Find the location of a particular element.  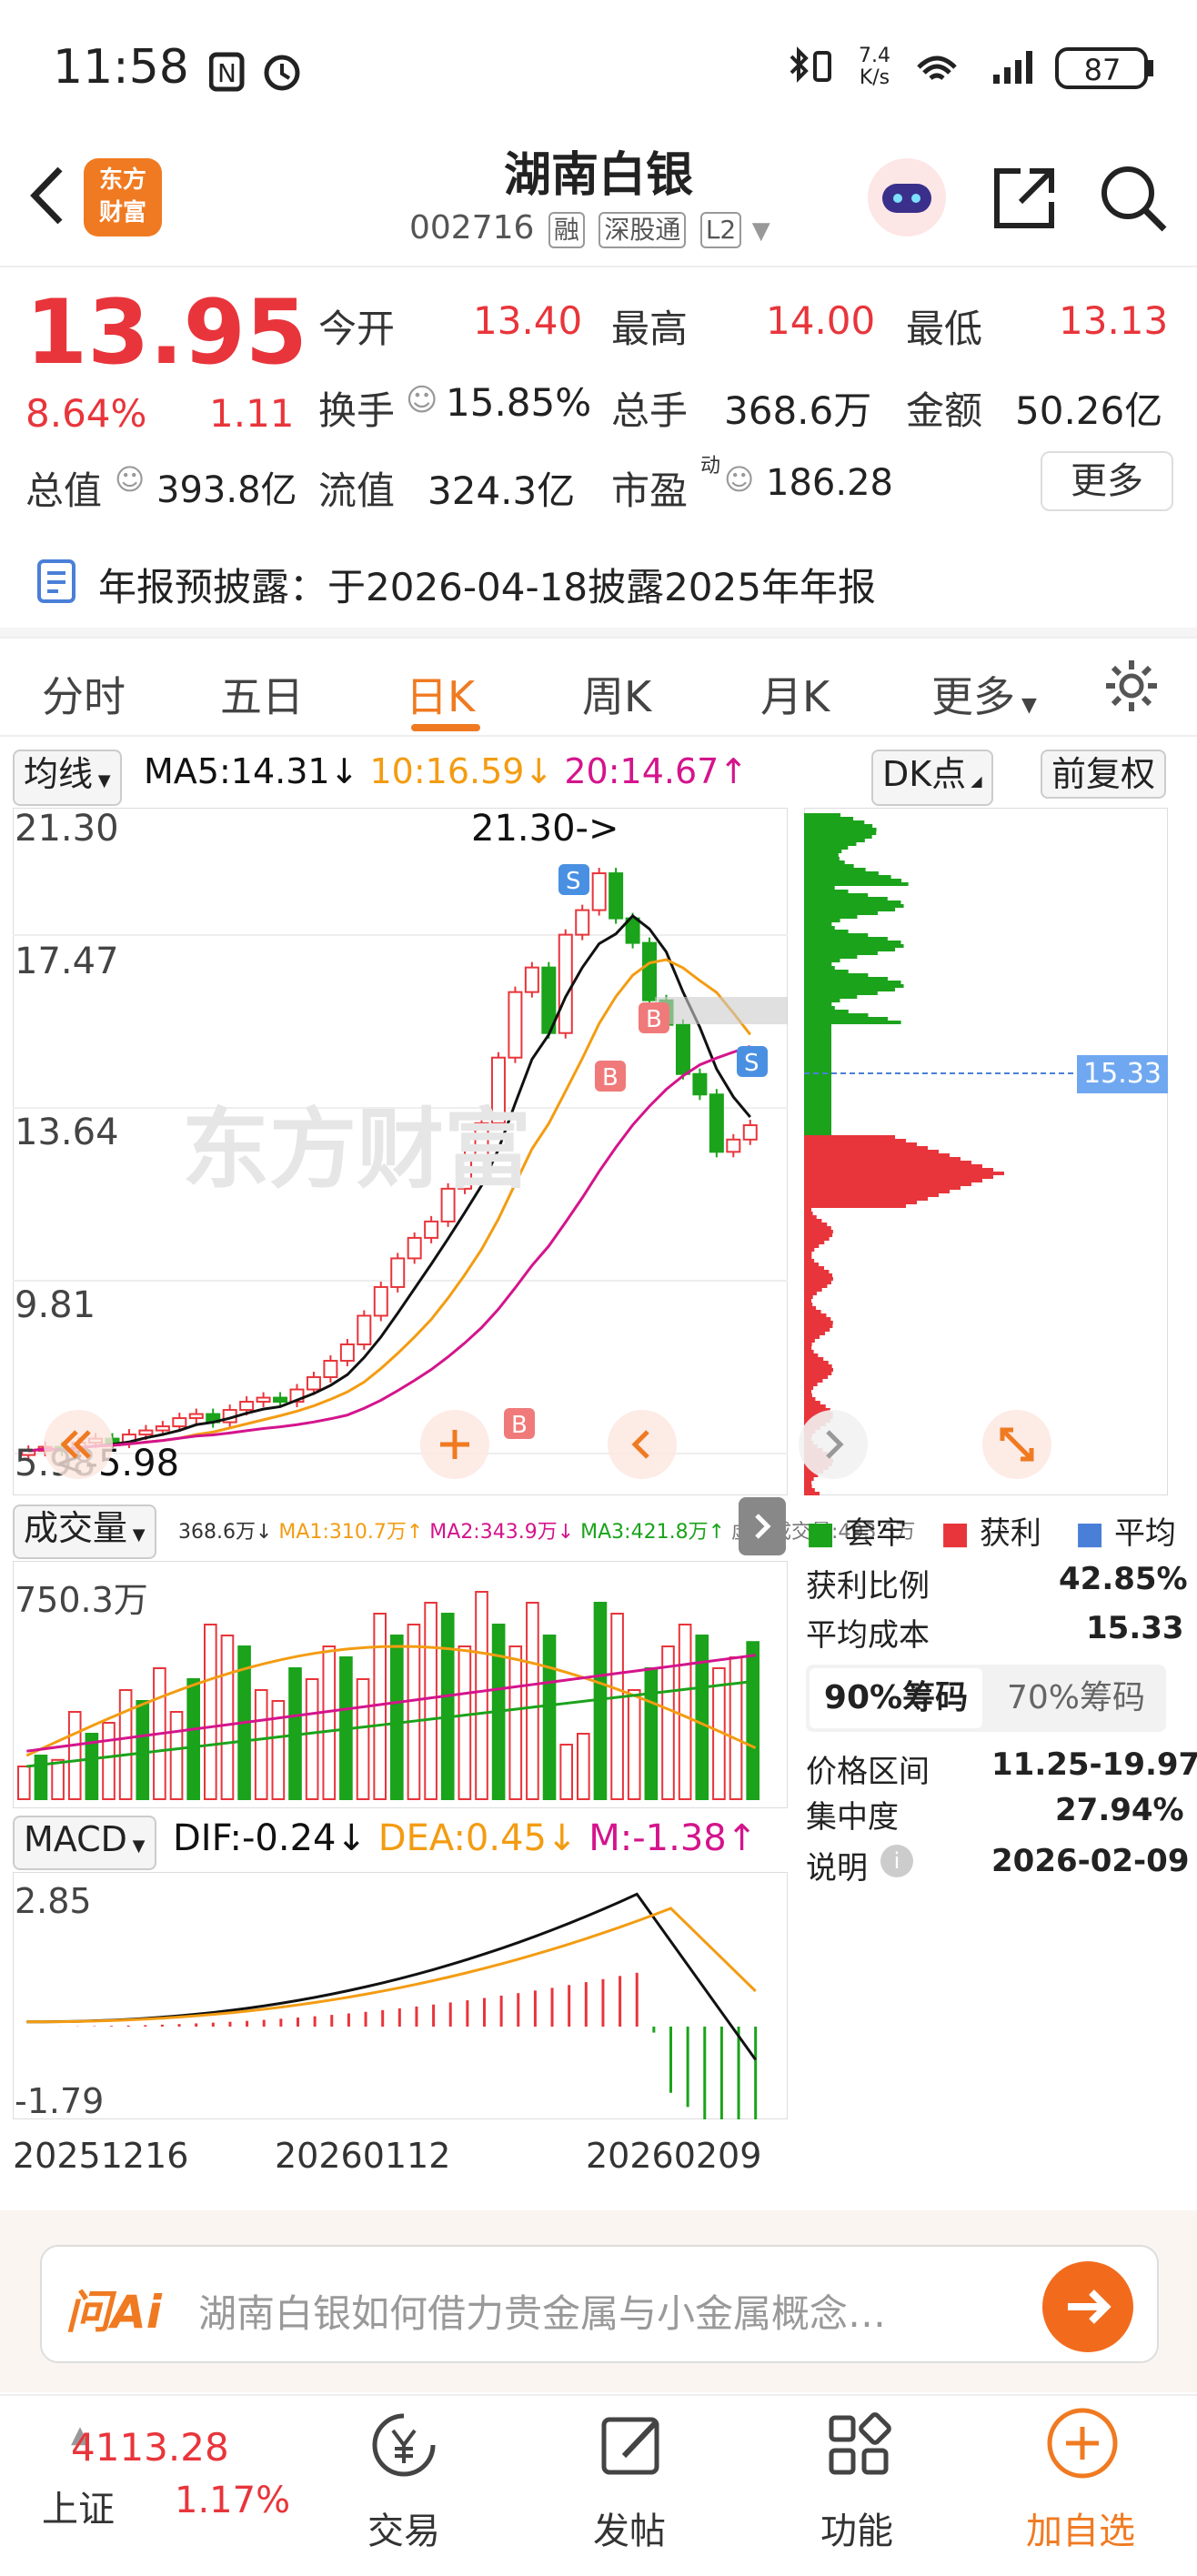

tab-90-chips: 90%筹码 is located at coordinates (896, 1698).